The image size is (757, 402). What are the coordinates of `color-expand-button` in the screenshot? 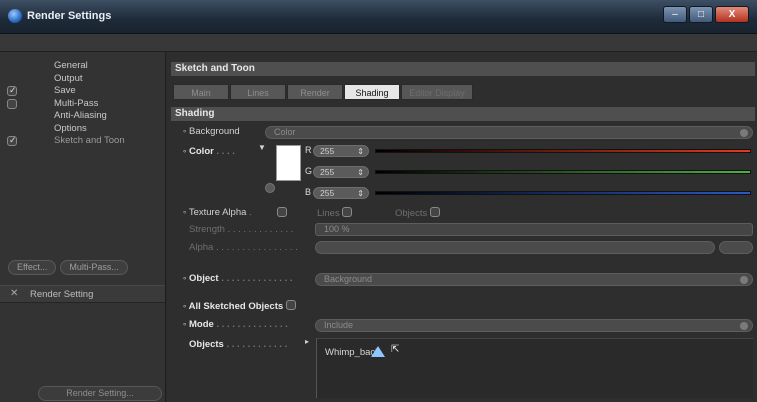 It's located at (270, 188).